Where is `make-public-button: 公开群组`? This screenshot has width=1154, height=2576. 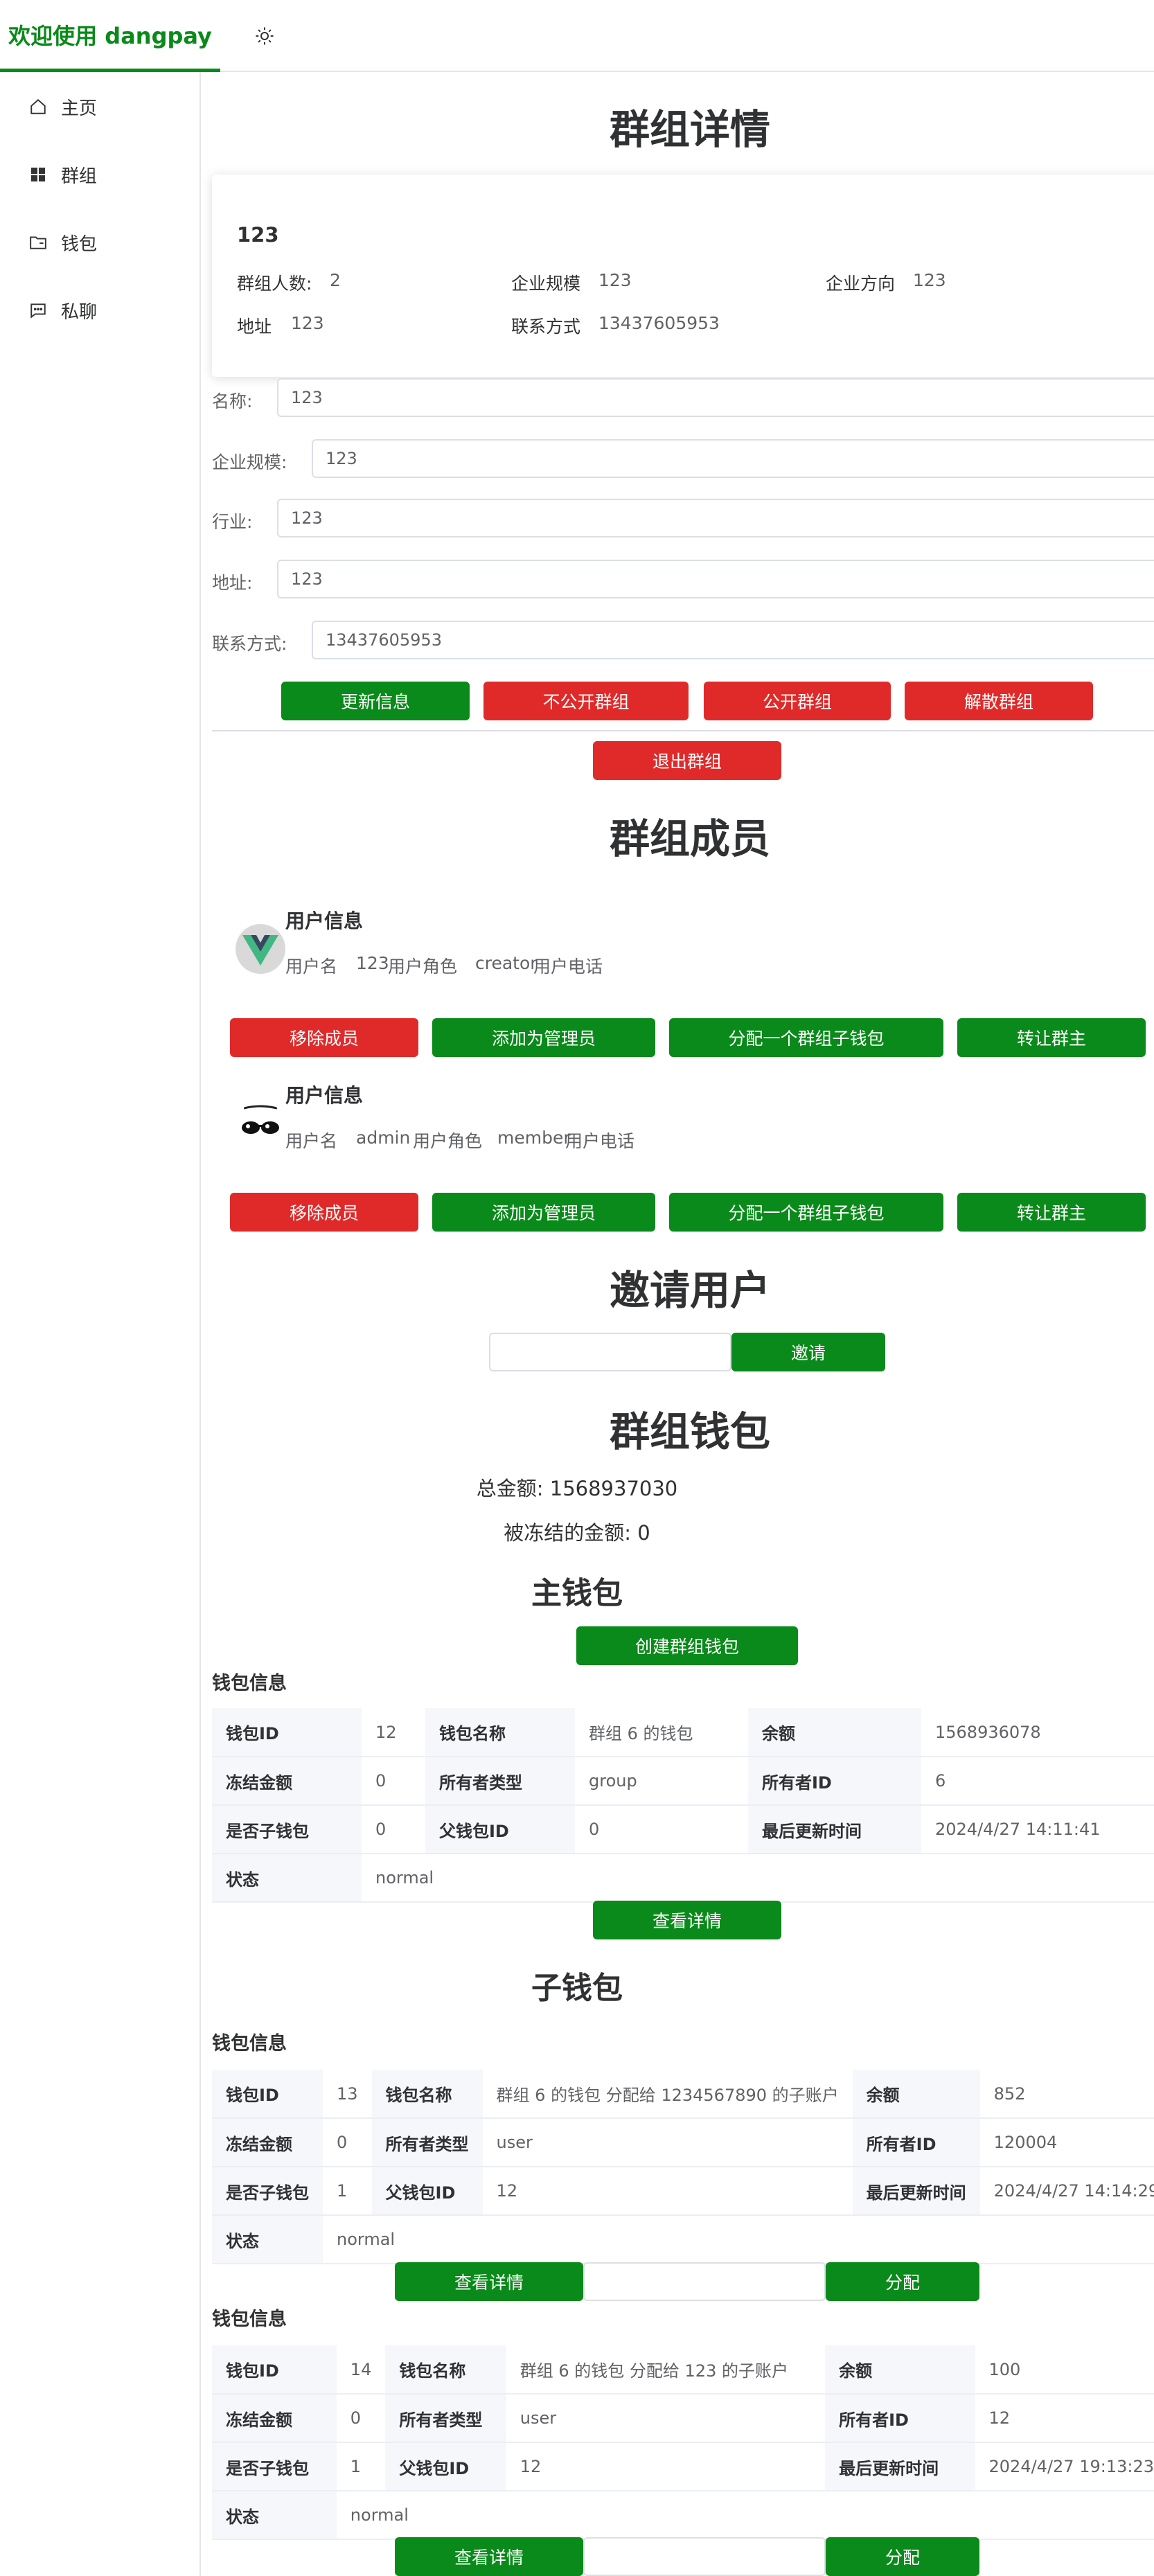 make-public-button: 公开群组 is located at coordinates (797, 701).